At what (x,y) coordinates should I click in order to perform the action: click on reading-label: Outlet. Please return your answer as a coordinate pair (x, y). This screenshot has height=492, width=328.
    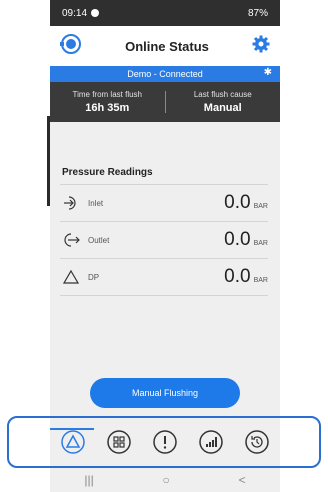
    Looking at the image, I should click on (99, 240).